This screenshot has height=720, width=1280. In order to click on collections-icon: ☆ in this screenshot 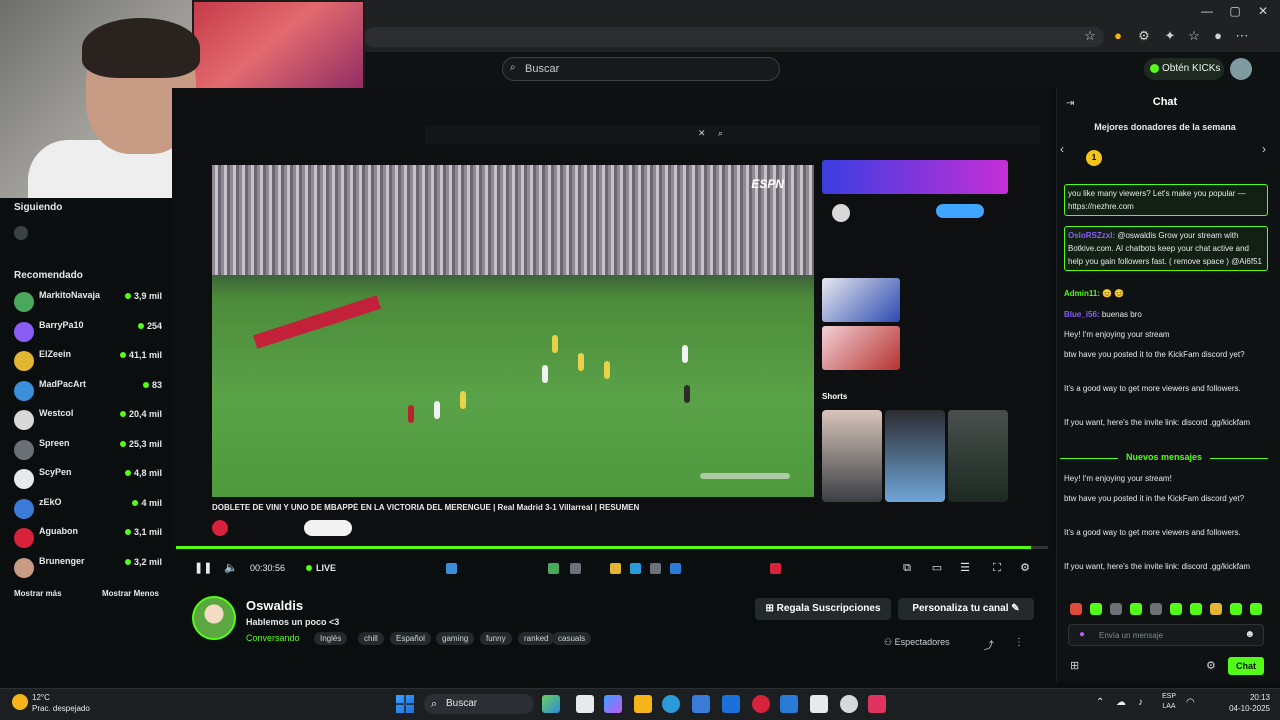, I will do `click(1194, 36)`.